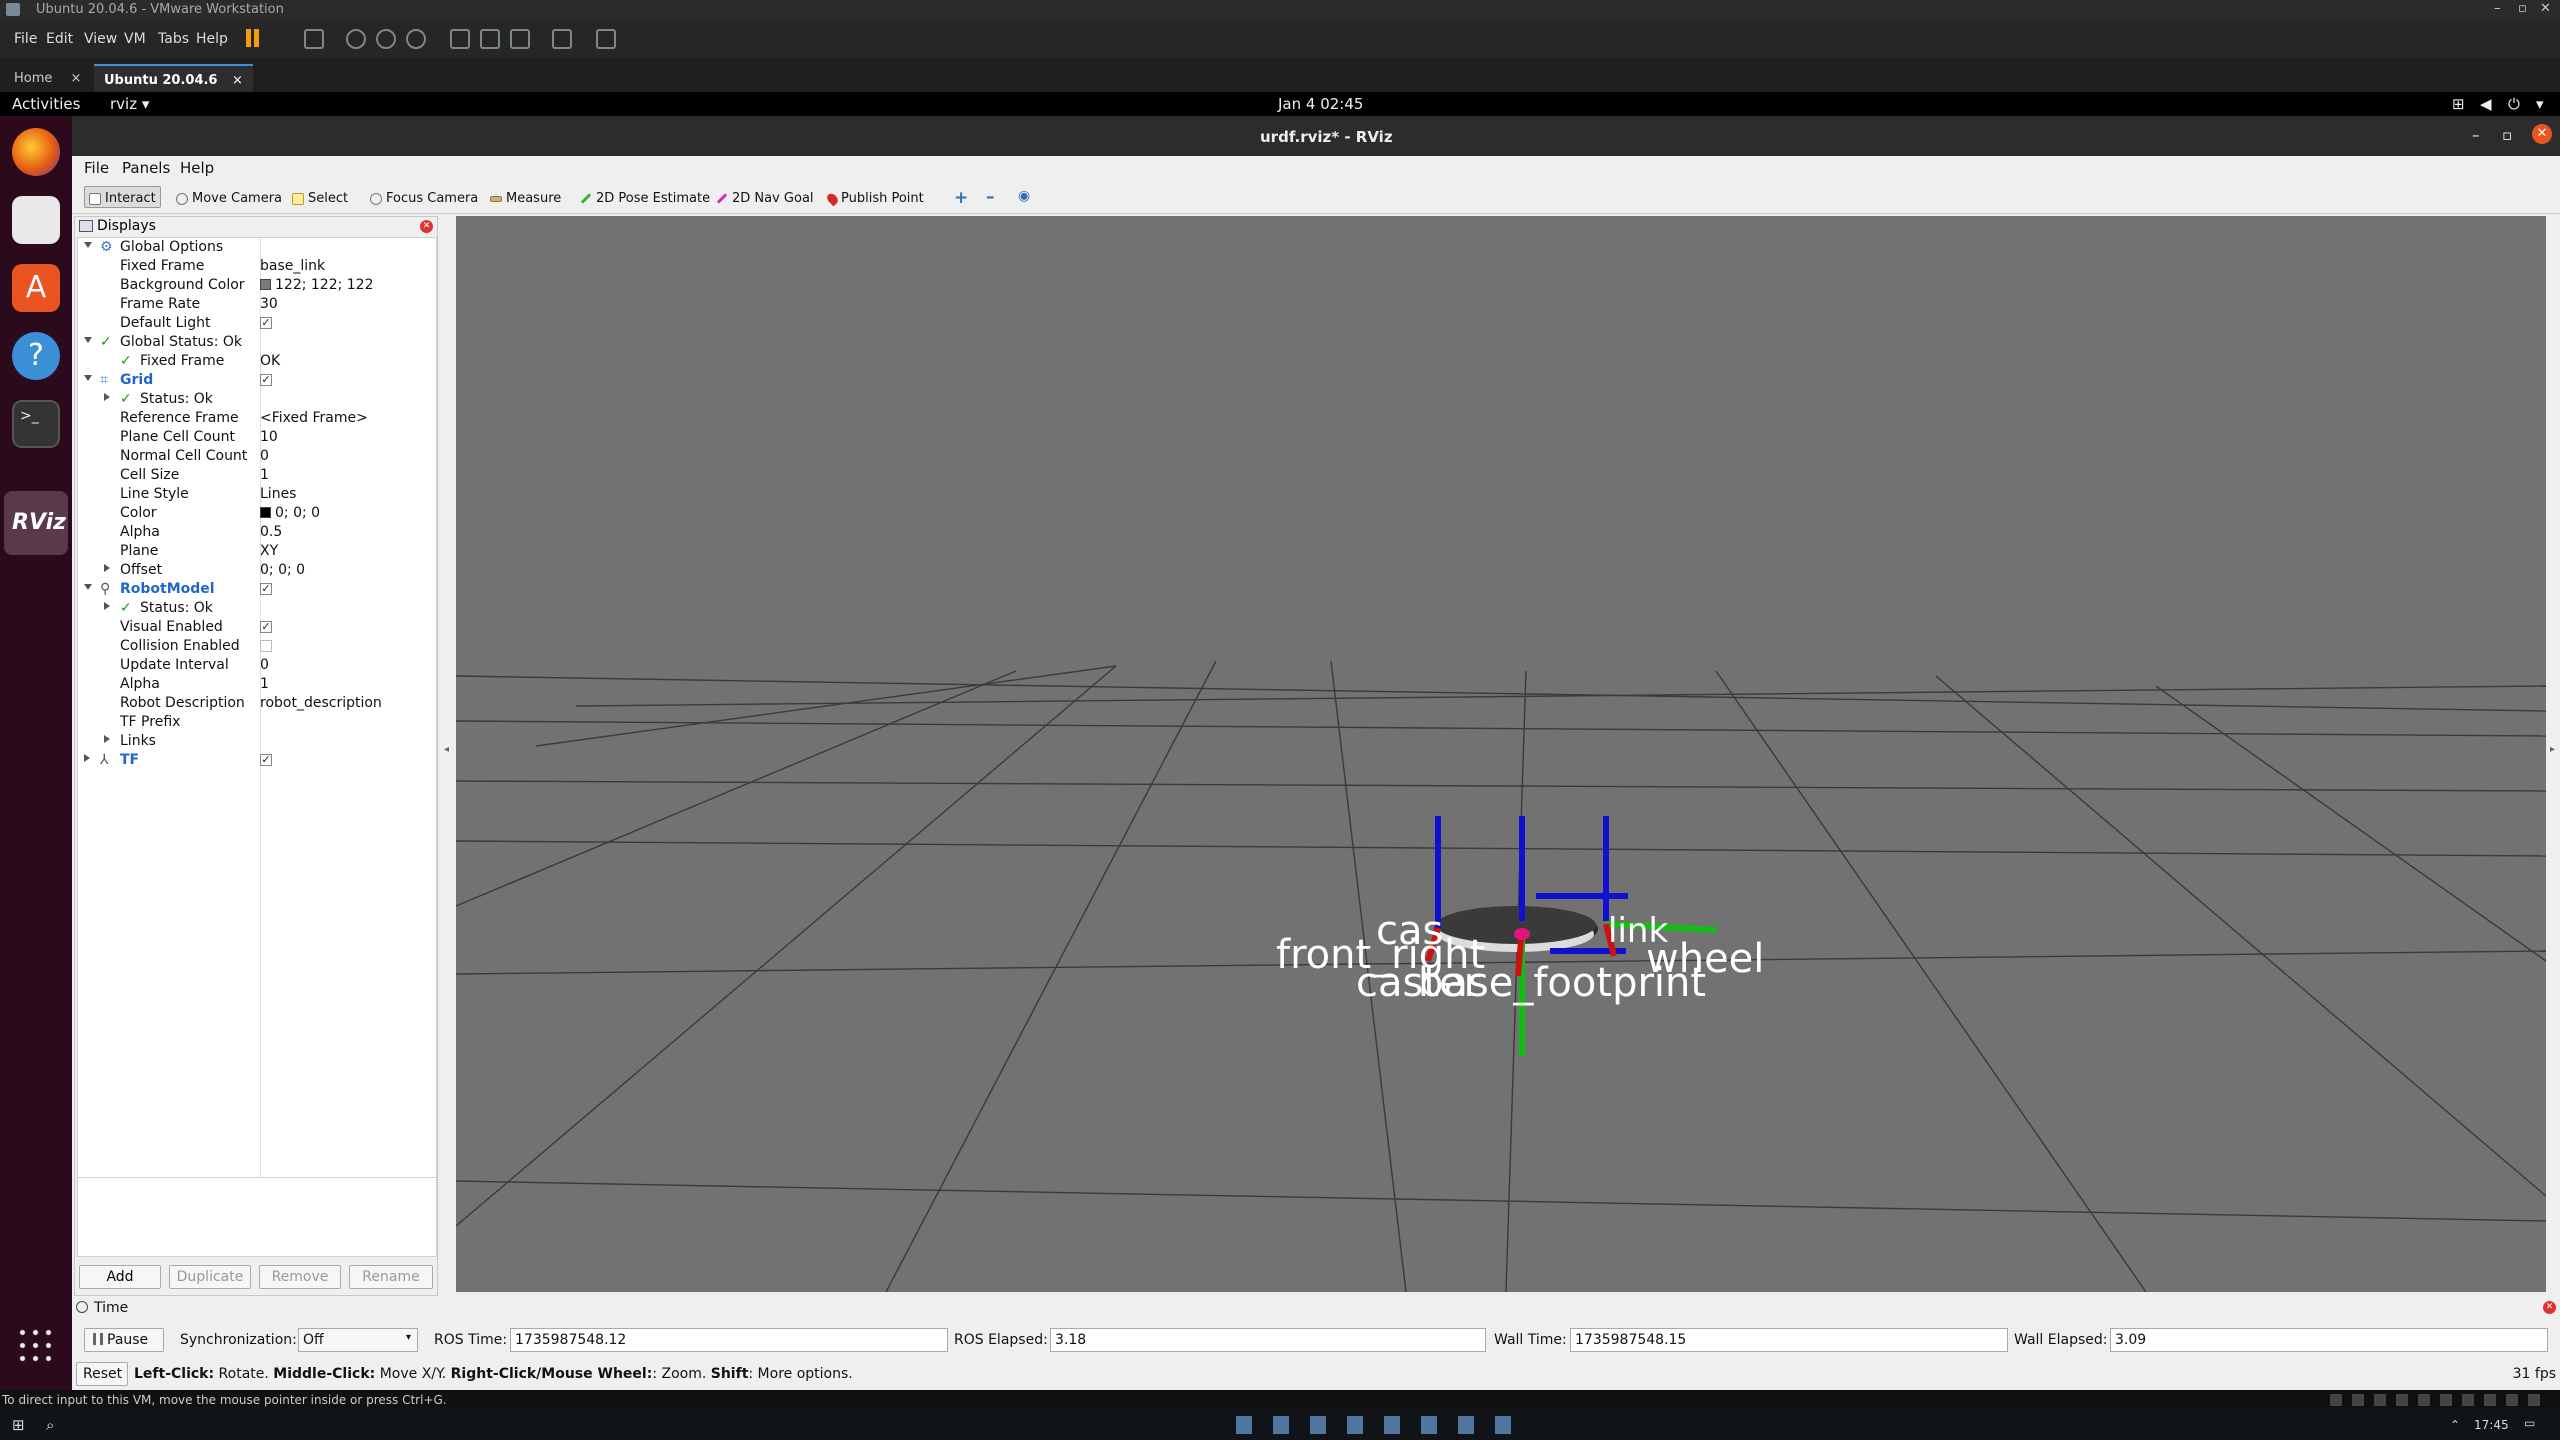  Describe the element at coordinates (39, 523) in the screenshot. I see `rviz-icon: RViz` at that location.